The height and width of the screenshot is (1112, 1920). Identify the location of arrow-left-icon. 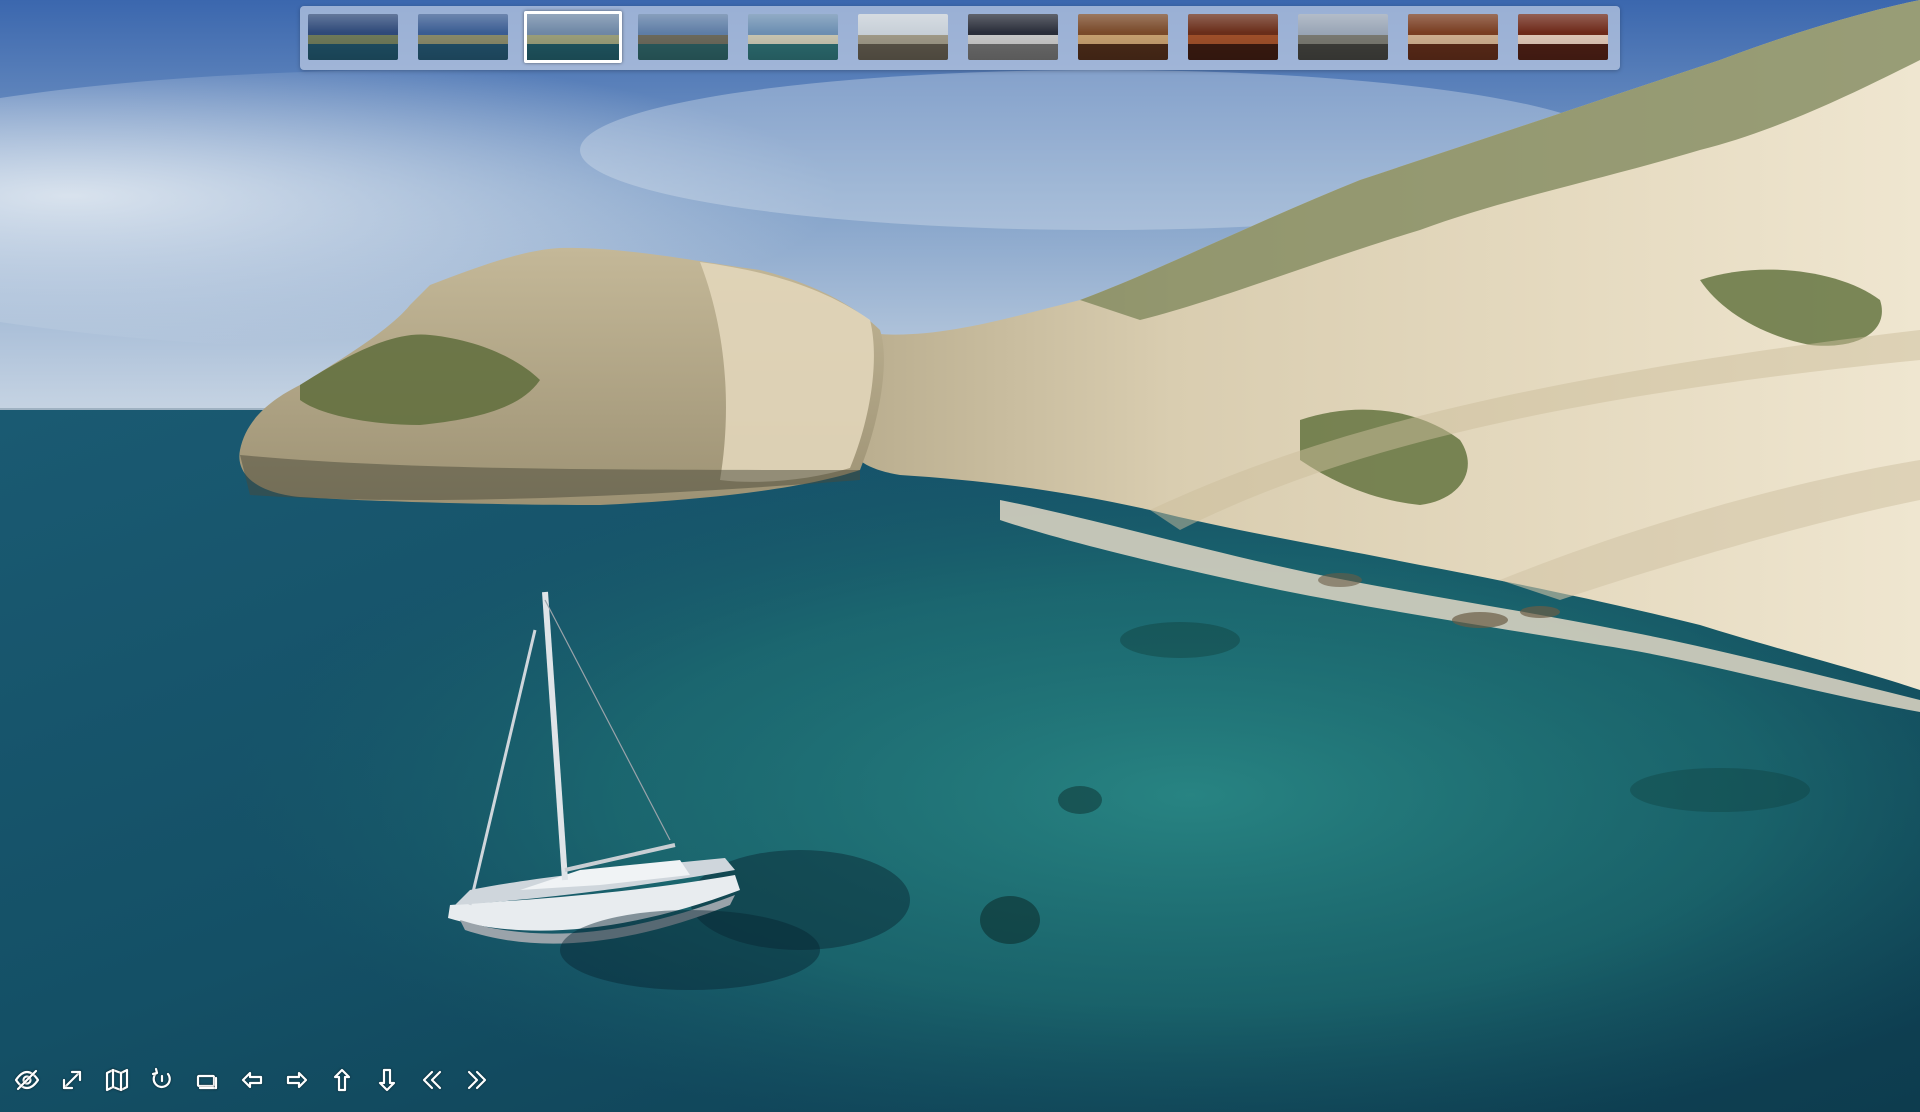
(252, 1082).